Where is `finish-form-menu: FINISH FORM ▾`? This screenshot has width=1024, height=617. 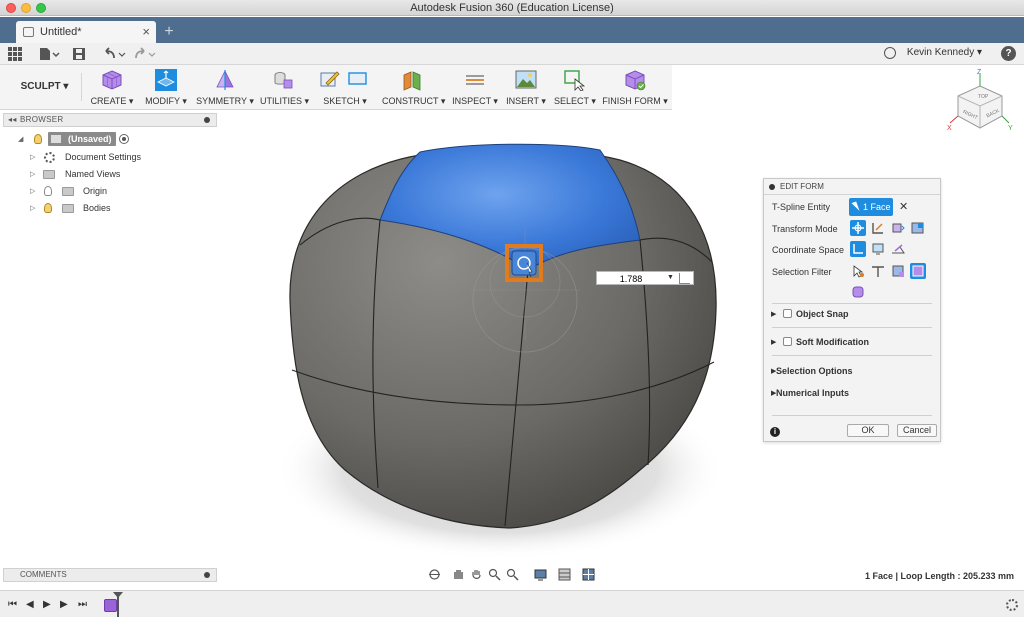 finish-form-menu: FINISH FORM ▾ is located at coordinates (635, 87).